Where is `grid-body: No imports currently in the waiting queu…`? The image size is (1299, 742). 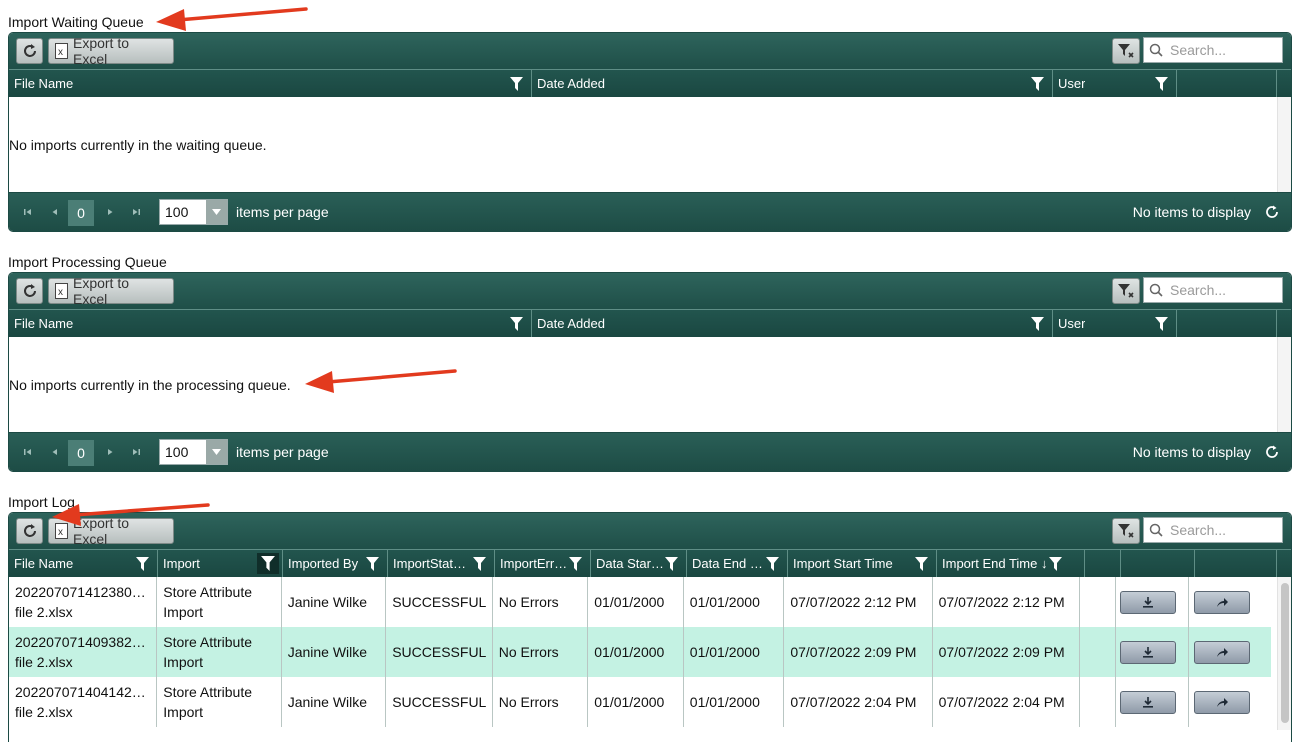
grid-body: No imports currently in the waiting queu… is located at coordinates (650, 145).